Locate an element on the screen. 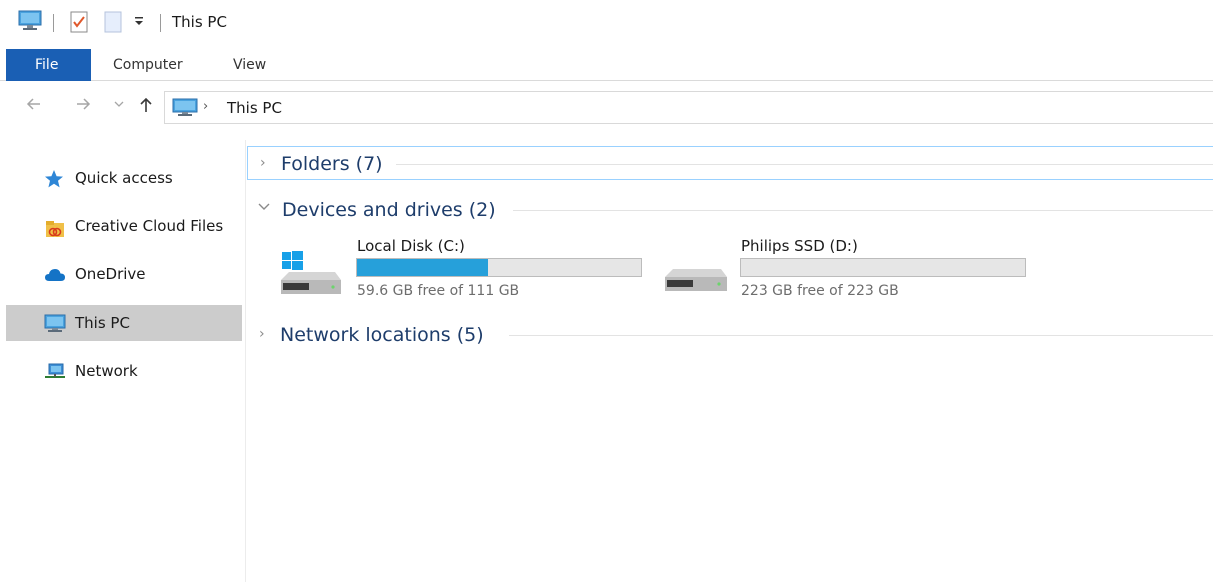 The image size is (1213, 582). address-bar: › This PC is located at coordinates (688, 107).